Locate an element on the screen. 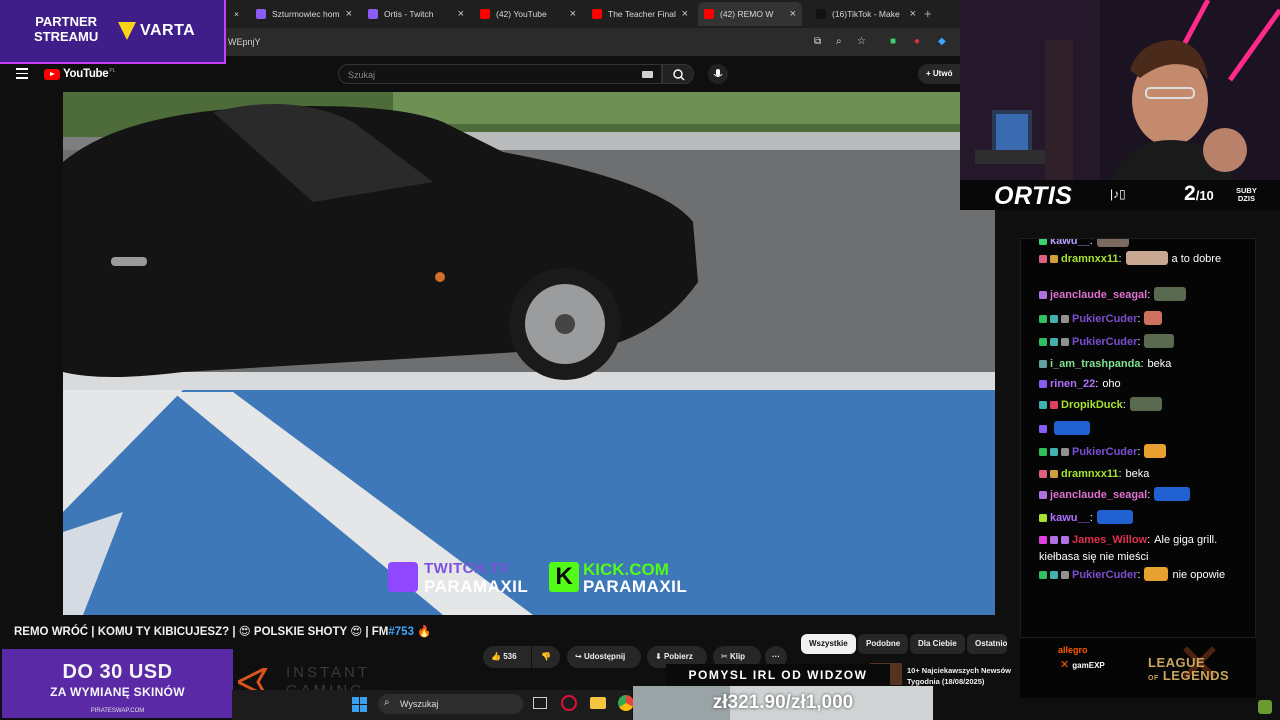 The image size is (1280, 720). chat-username: James_Willow is located at coordinates (1109, 540).